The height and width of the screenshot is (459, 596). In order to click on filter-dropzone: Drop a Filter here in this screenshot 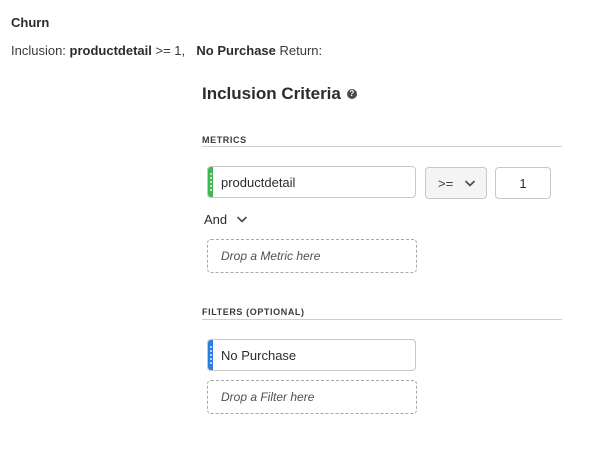, I will do `click(312, 397)`.